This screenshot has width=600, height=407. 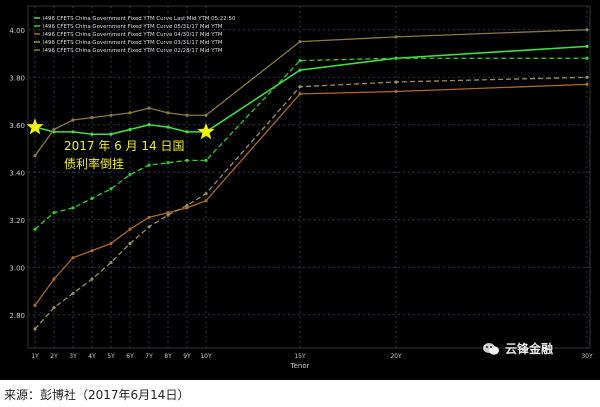 I want to click on x-tick-label: 8Y, so click(x=168, y=356).